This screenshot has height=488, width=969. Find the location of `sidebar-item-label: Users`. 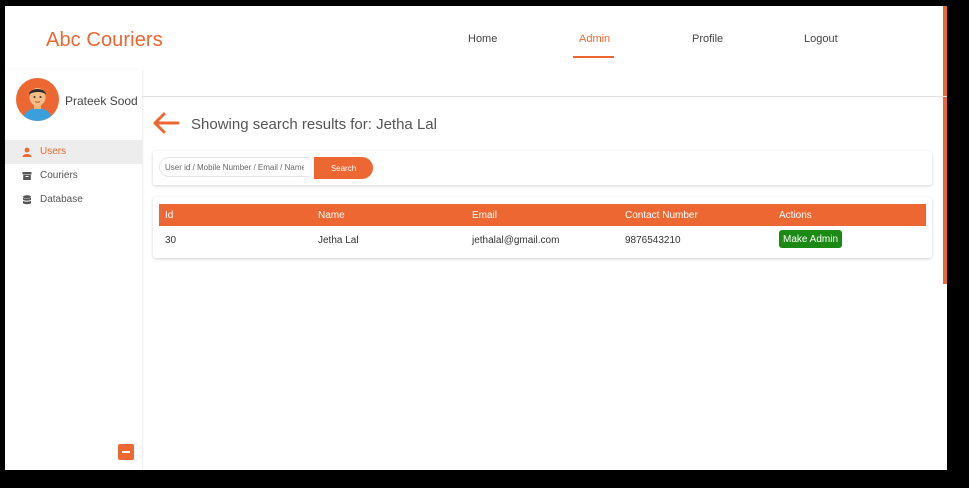

sidebar-item-label: Users is located at coordinates (53, 151).